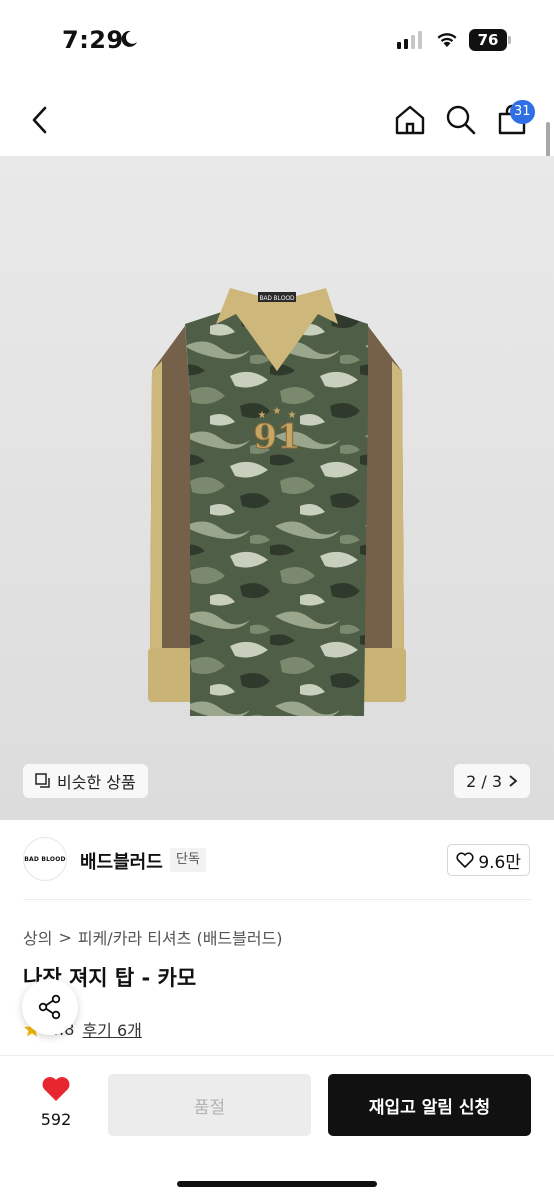 This screenshot has width=554, height=1200. I want to click on battery-cap, so click(509, 40).